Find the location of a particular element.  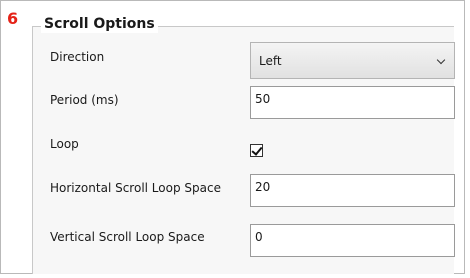

direction-label: Direction is located at coordinates (77, 57).